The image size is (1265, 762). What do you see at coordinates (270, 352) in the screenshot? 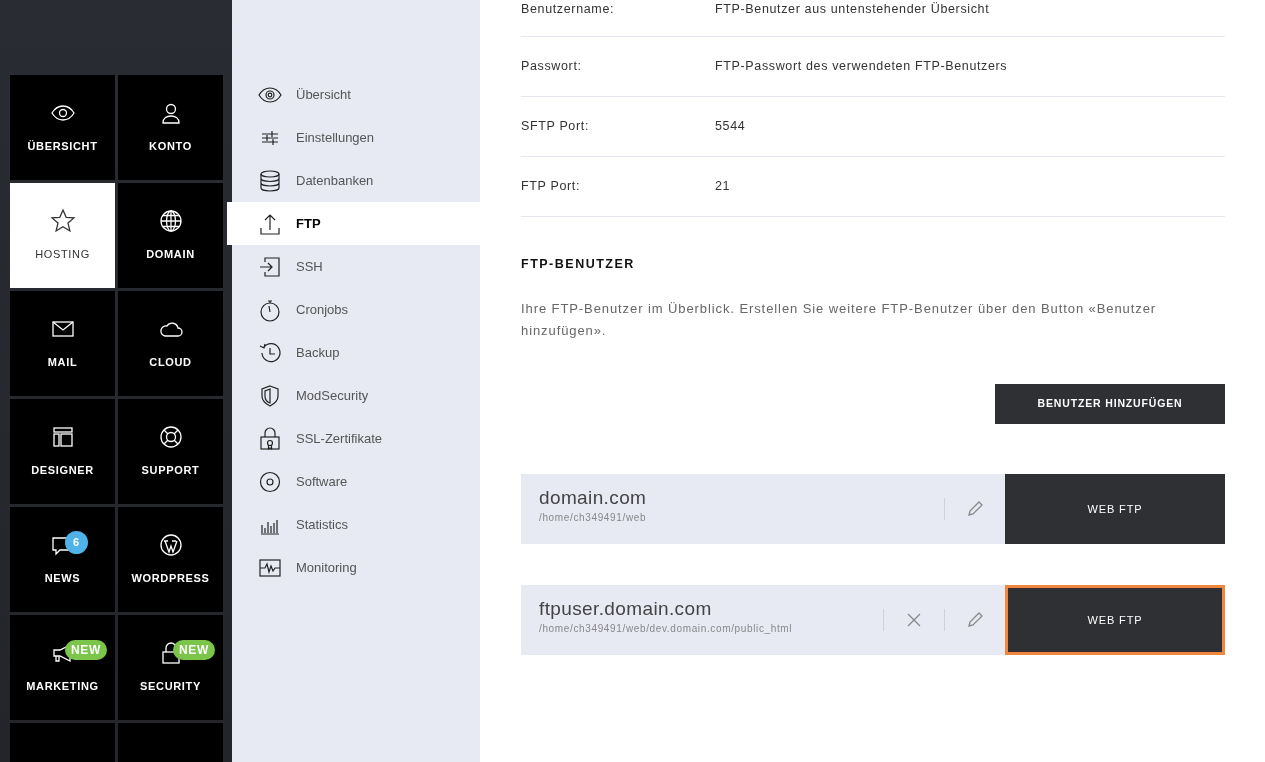
I see `history-icon` at bounding box center [270, 352].